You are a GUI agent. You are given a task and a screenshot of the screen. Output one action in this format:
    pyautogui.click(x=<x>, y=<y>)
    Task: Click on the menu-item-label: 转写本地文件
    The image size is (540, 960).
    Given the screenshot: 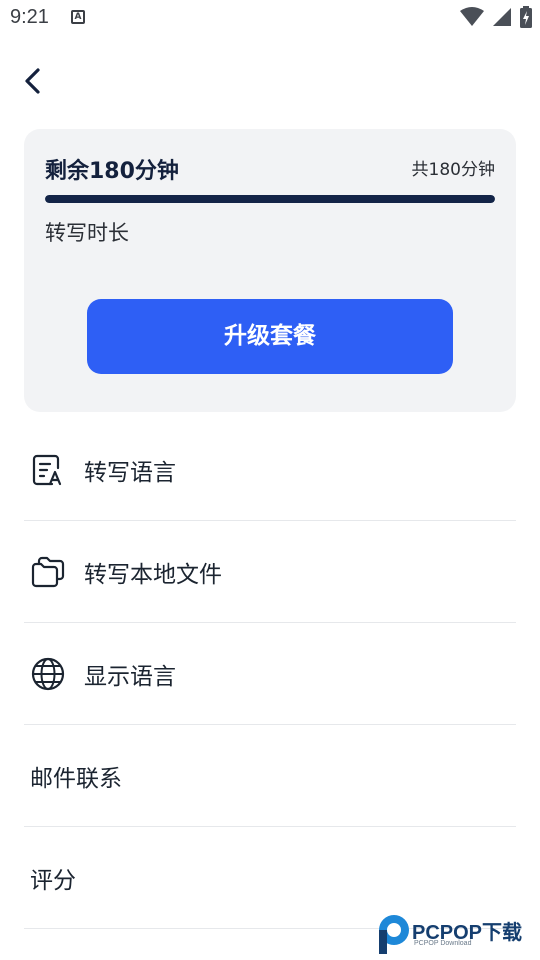 What is the action you would take?
    pyautogui.click(x=153, y=574)
    